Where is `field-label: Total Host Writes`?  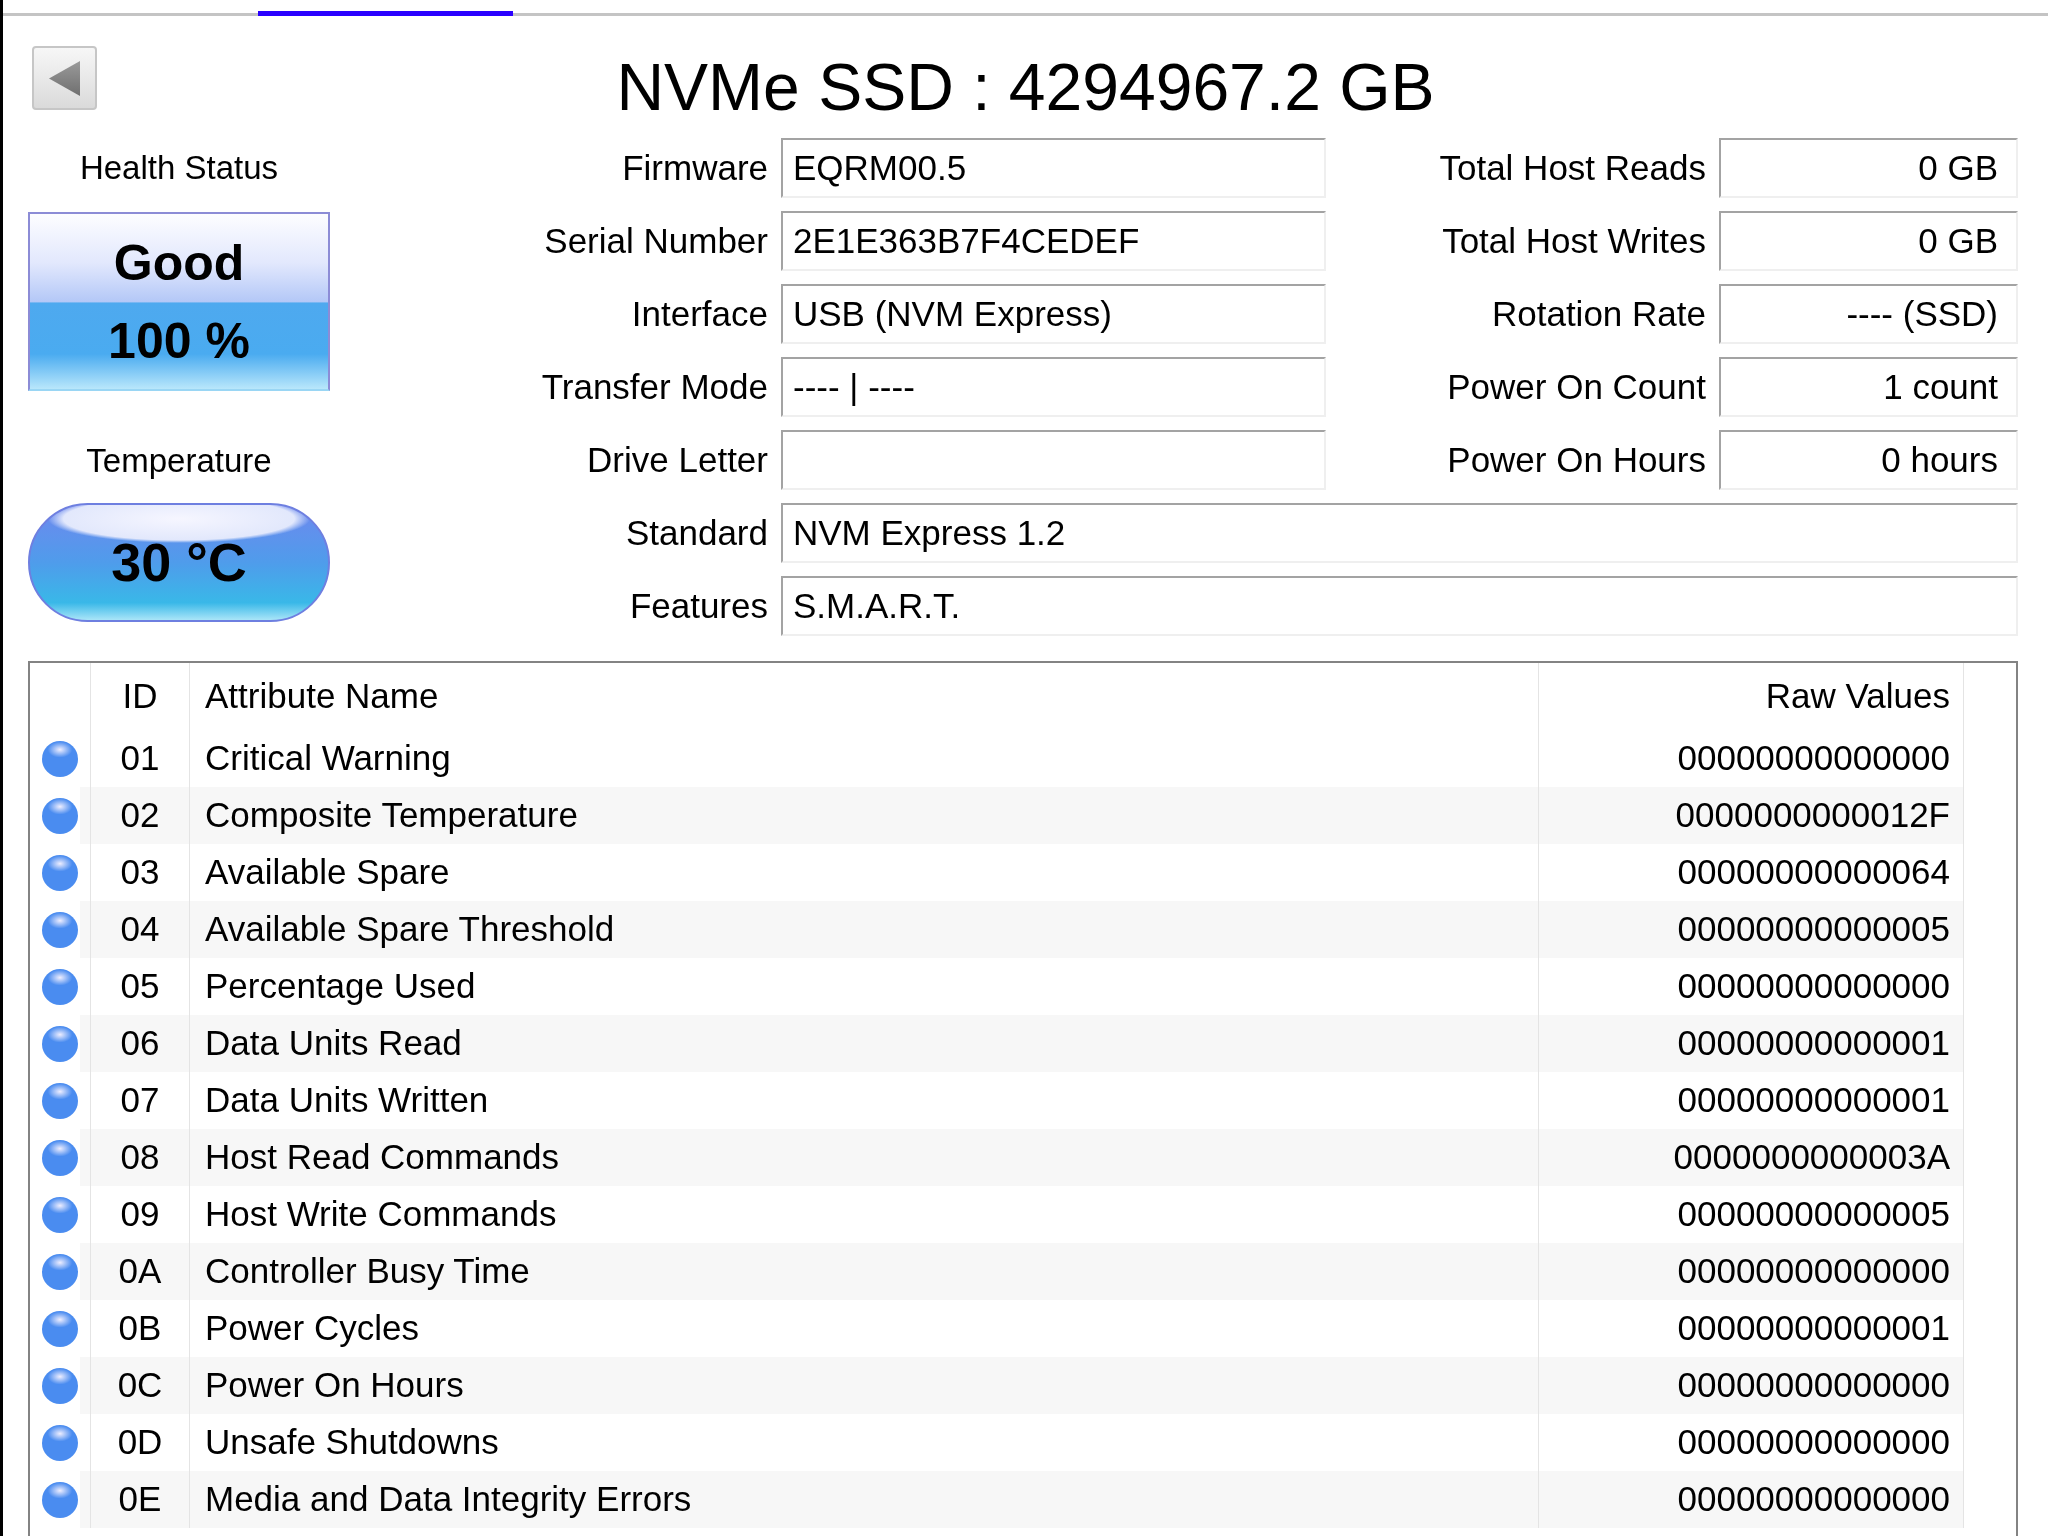
field-label: Total Host Writes is located at coordinates (1574, 240).